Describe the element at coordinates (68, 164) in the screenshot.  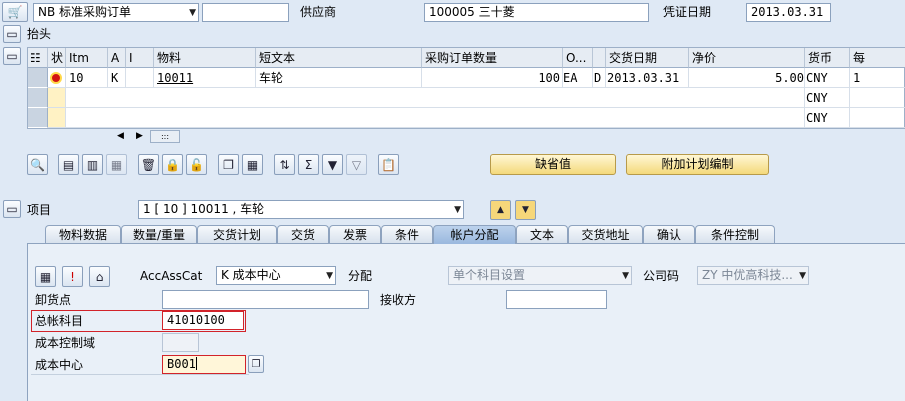
I see `expand-all-icon: ▤` at that location.